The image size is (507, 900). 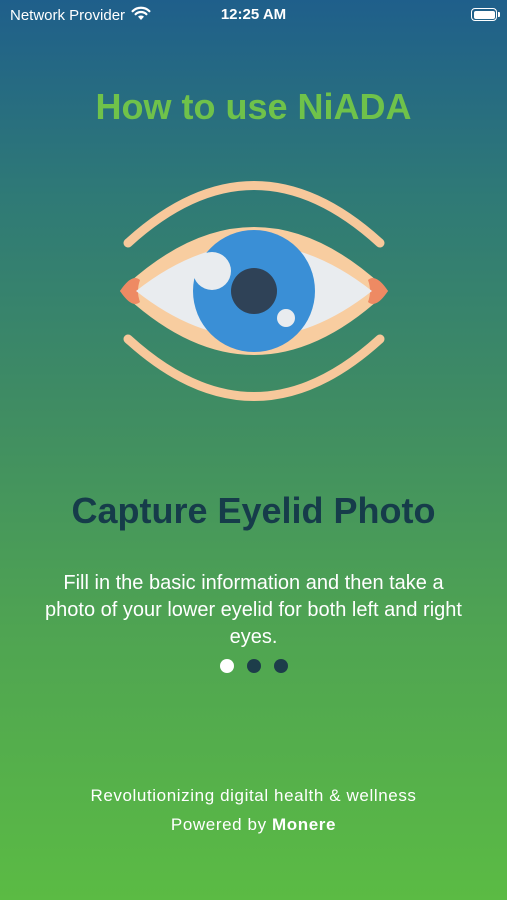 What do you see at coordinates (254, 291) in the screenshot?
I see `eye-icon` at bounding box center [254, 291].